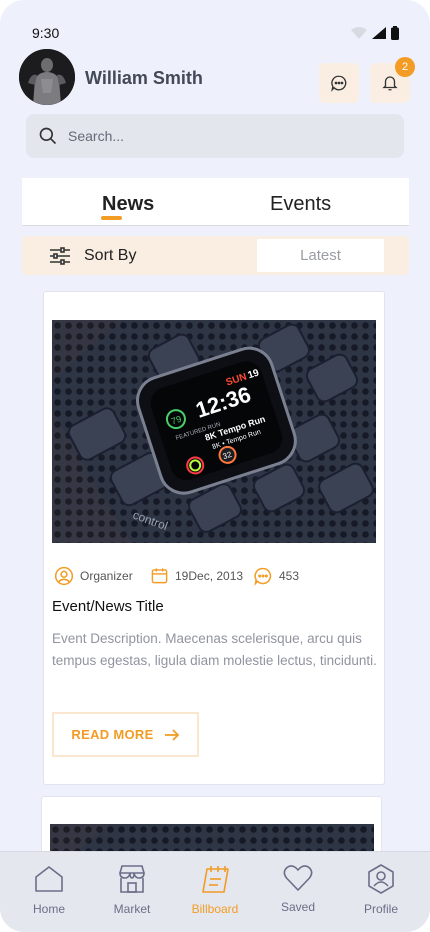 The image size is (430, 932). What do you see at coordinates (390, 83) in the screenshot?
I see `bell-icon` at bounding box center [390, 83].